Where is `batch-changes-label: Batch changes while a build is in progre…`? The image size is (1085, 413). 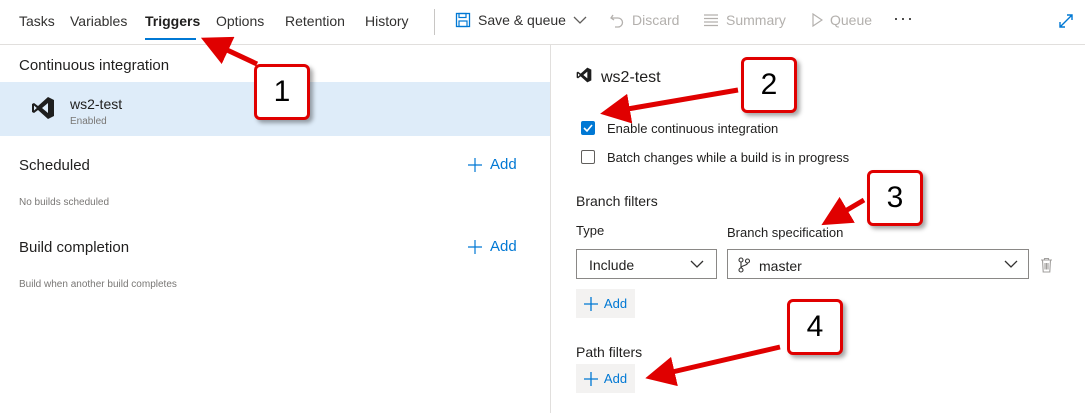
batch-changes-label: Batch changes while a build is in progre… is located at coordinates (728, 157).